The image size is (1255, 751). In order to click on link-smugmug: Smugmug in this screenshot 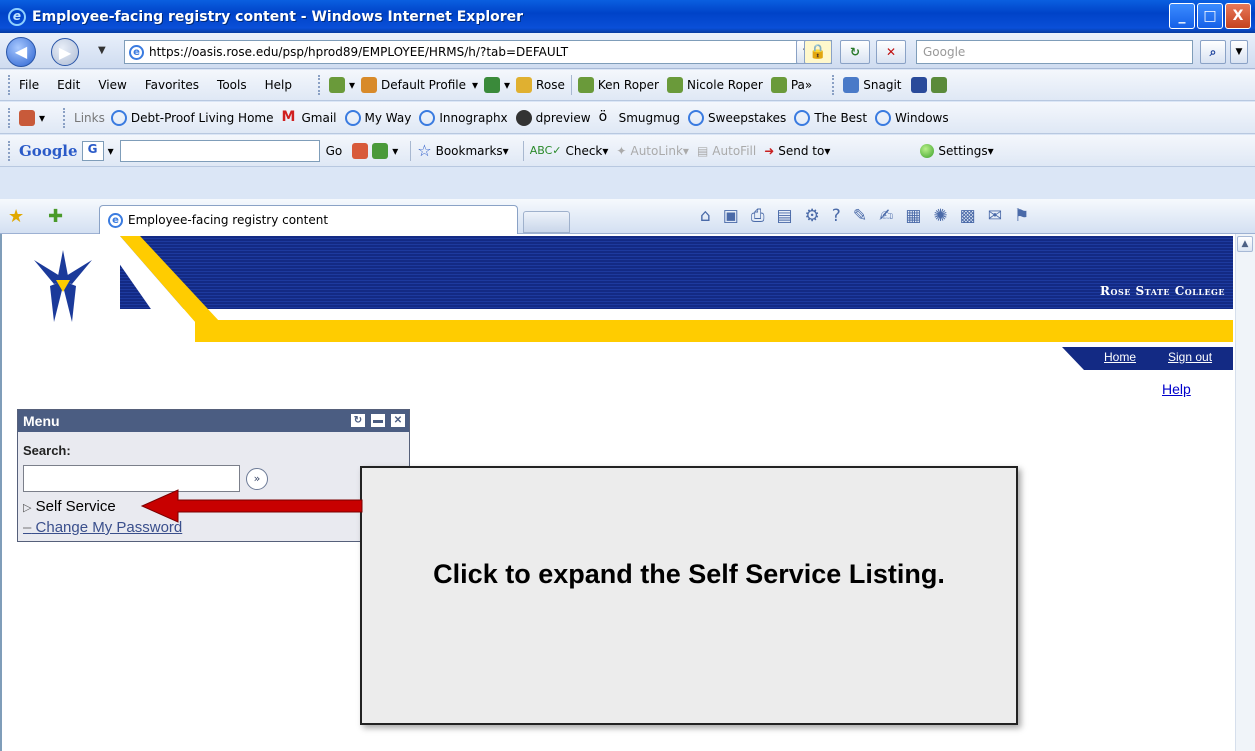, I will do `click(649, 118)`.